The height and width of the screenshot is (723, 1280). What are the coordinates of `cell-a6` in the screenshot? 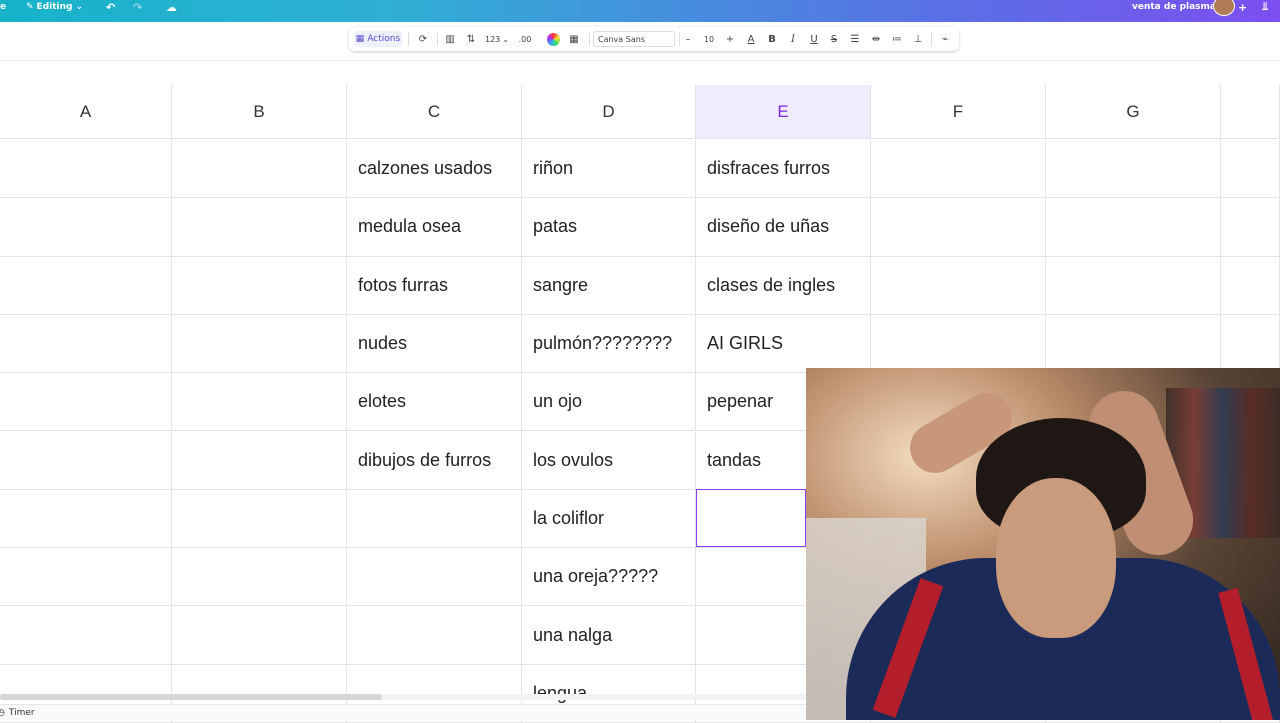 It's located at (86, 460).